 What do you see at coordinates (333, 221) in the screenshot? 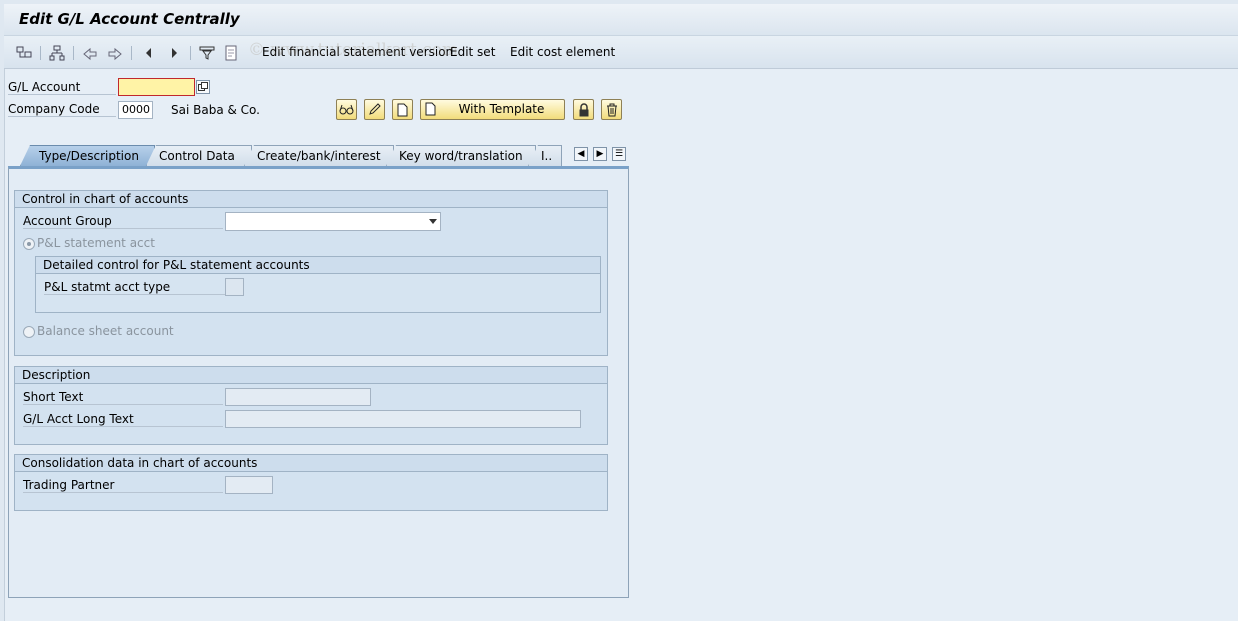
I see `account-group-select` at bounding box center [333, 221].